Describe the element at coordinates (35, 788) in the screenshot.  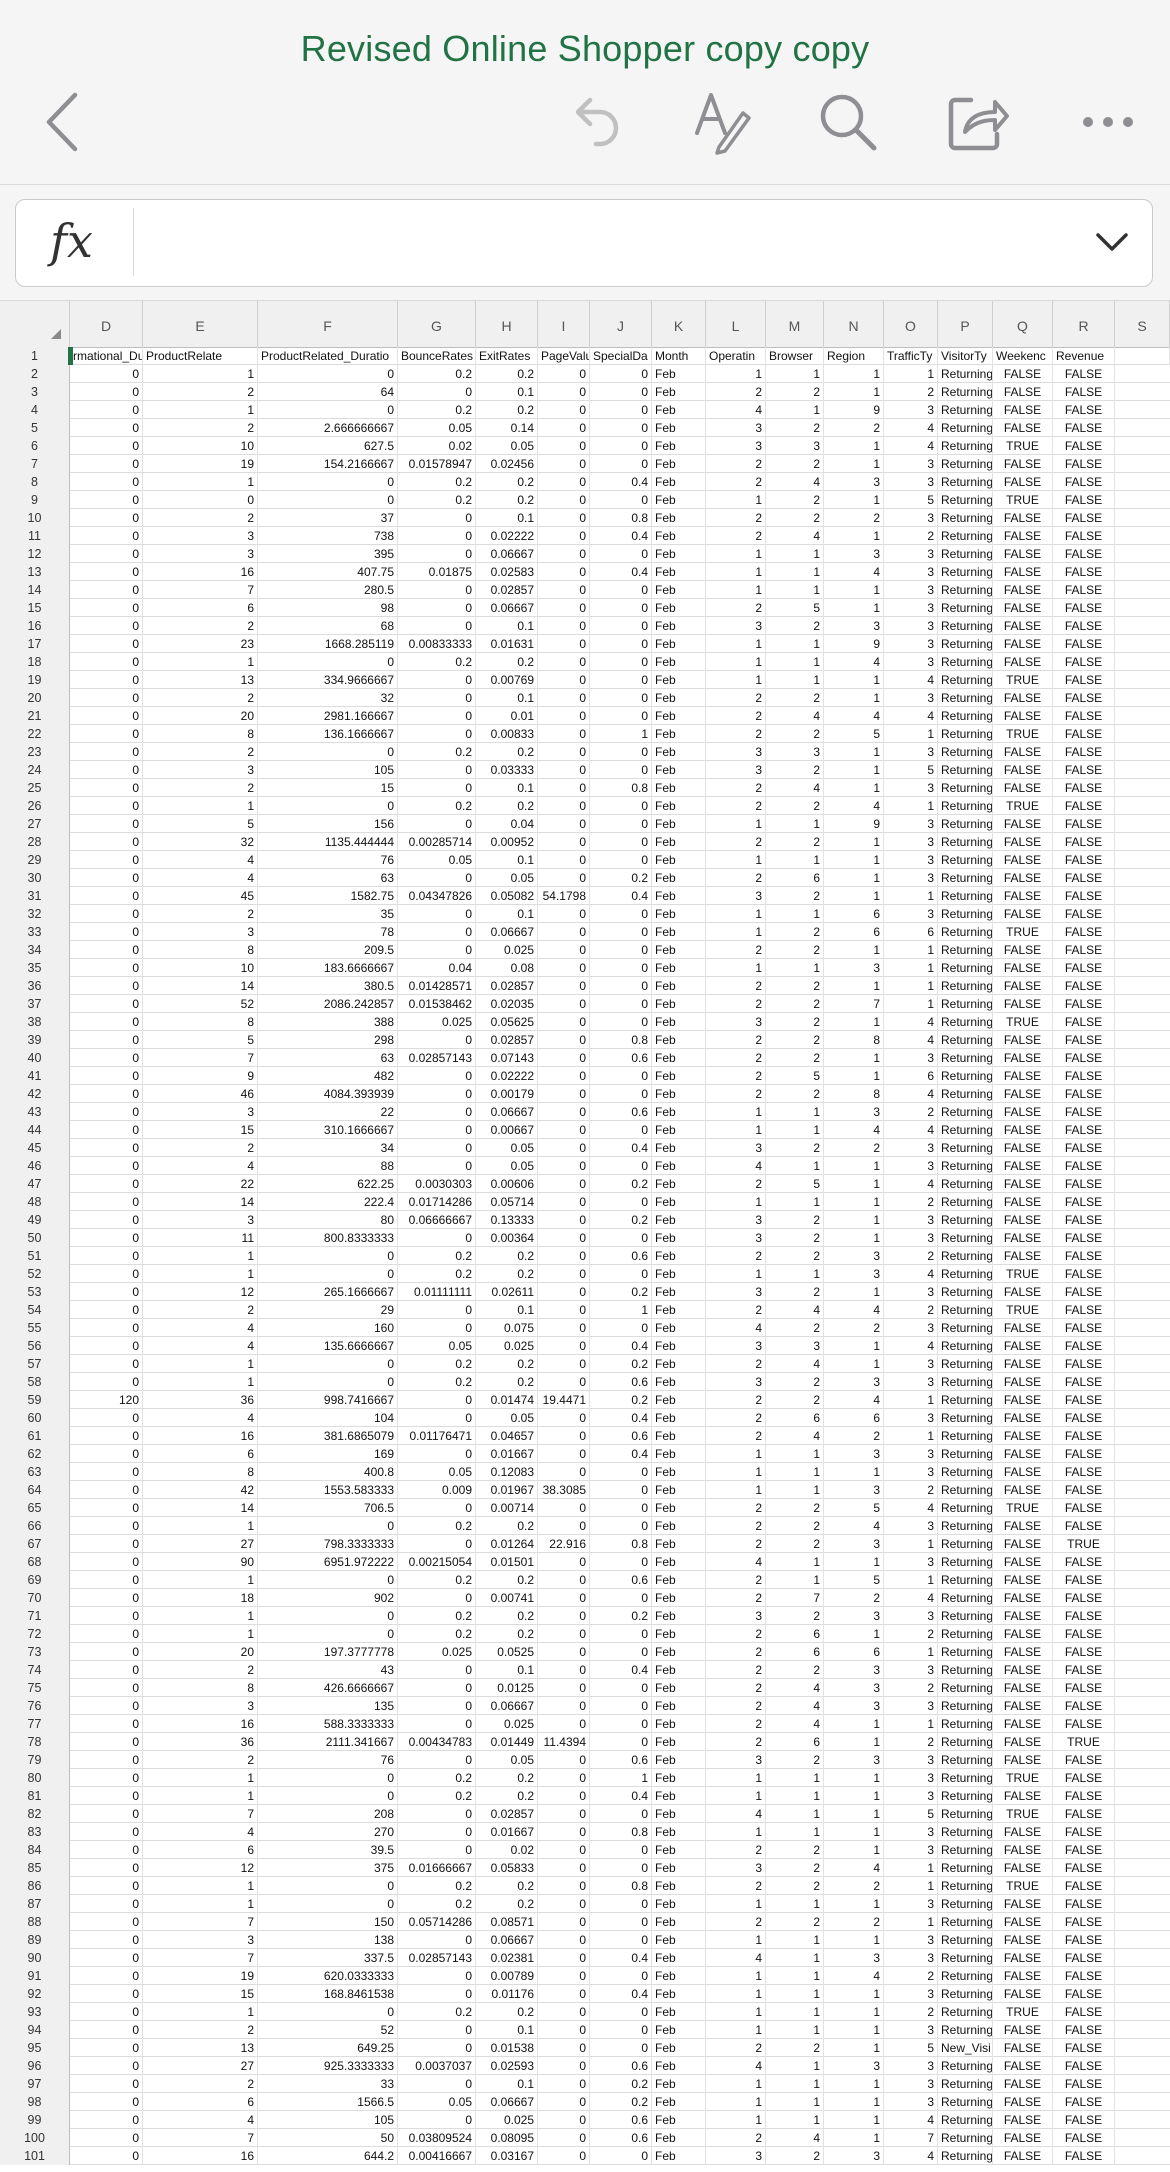
I see `row-header: 25` at that location.